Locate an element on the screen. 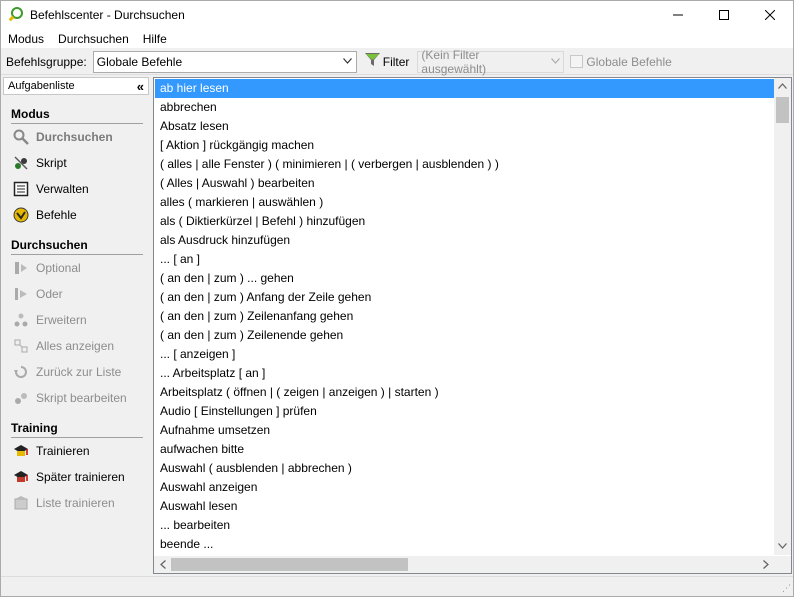 Image resolution: width=794 pixels, height=597 pixels. sidebar-item-label: Befehle is located at coordinates (56, 215).